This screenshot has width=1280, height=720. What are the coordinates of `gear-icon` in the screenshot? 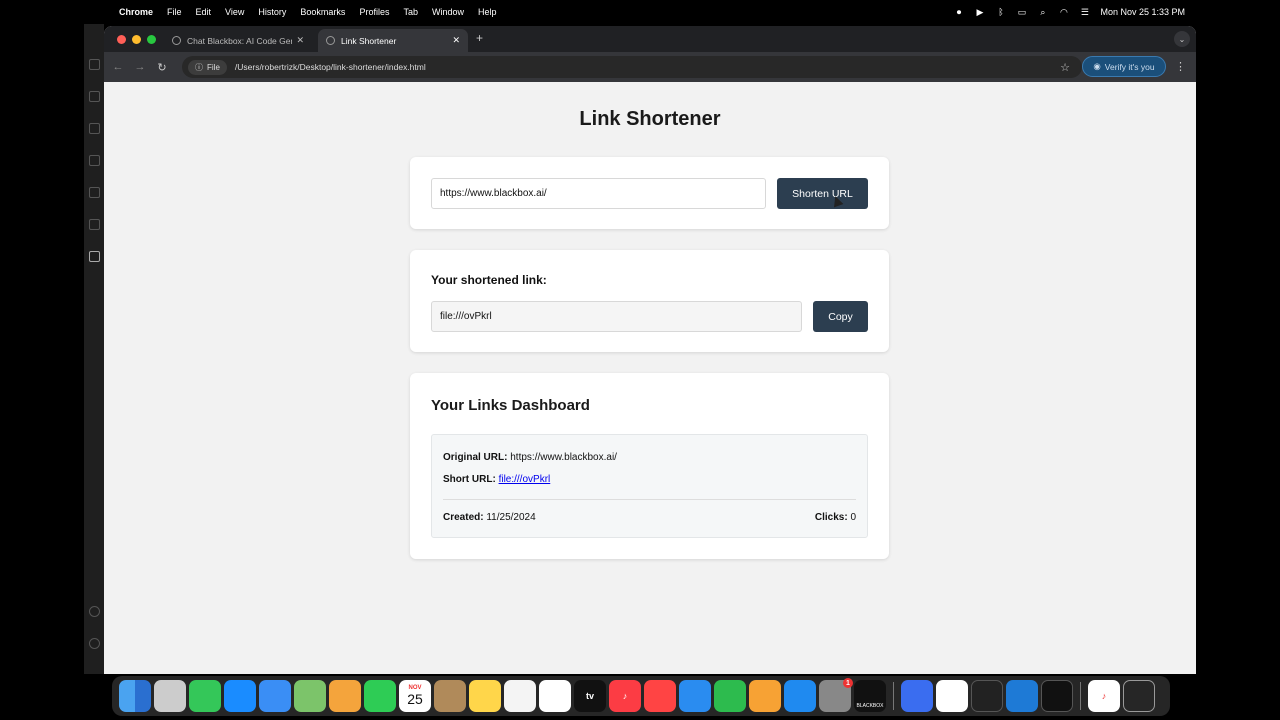 It's located at (94, 643).